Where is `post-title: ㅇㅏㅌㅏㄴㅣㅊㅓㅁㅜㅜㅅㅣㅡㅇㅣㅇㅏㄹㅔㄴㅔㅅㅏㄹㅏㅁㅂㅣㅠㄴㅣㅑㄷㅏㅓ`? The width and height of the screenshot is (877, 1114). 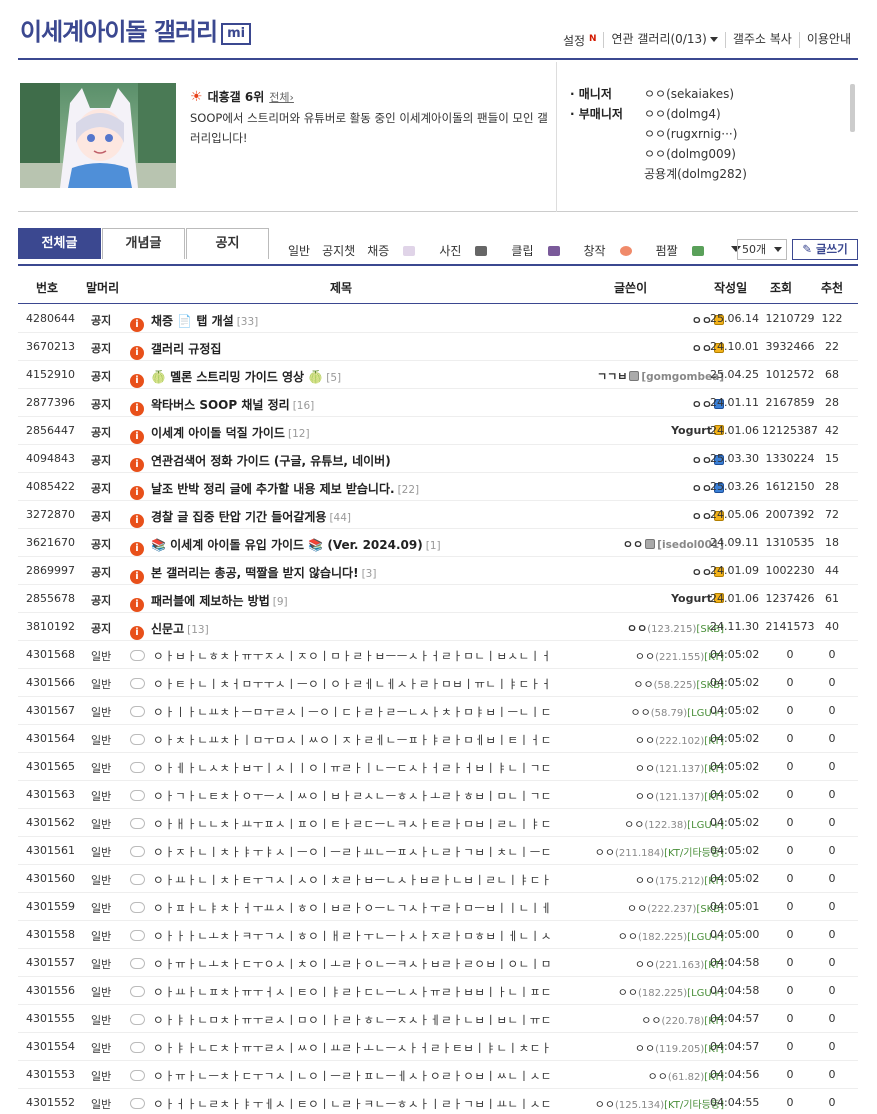 post-title: ㅇㅏㅌㅏㄴㅣㅊㅓㅁㅜㅜㅅㅣㅡㅇㅣㅇㅏㄹㅔㄴㅔㅅㅏㄹㅏㅁㅂㅣㅠㄴㅣㅑㄷㅏㅓ is located at coordinates (340, 684).